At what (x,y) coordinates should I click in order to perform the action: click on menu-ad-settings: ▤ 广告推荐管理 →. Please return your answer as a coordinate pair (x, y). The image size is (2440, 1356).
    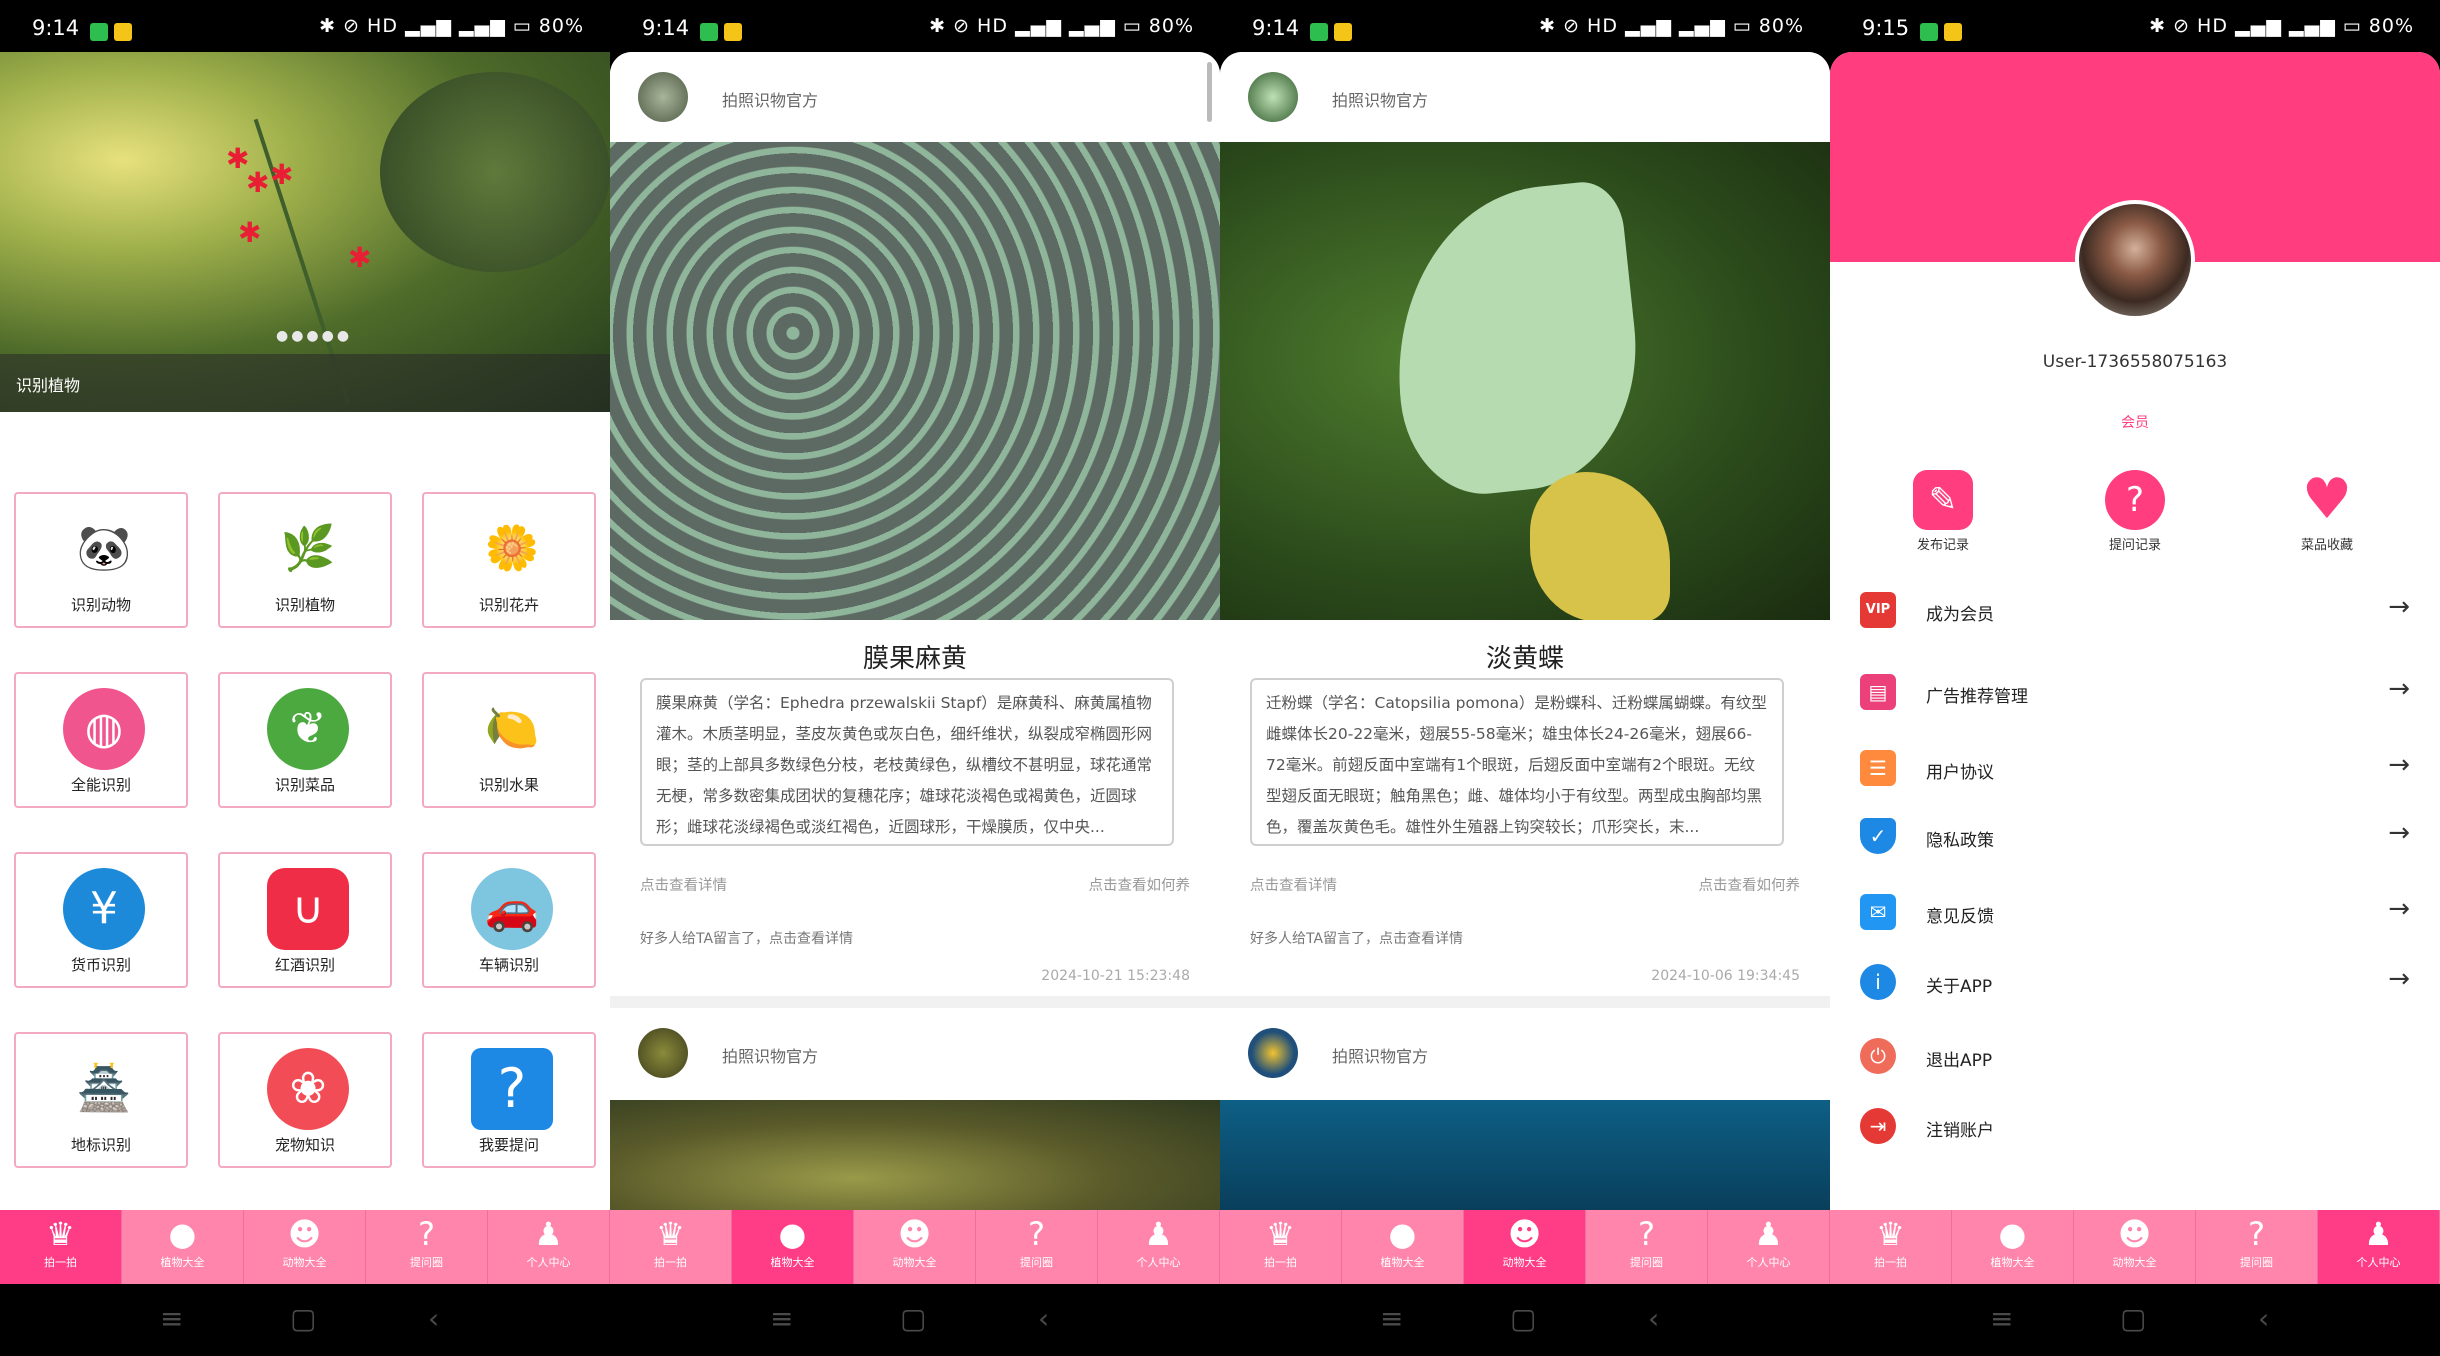
    Looking at the image, I should click on (2135, 694).